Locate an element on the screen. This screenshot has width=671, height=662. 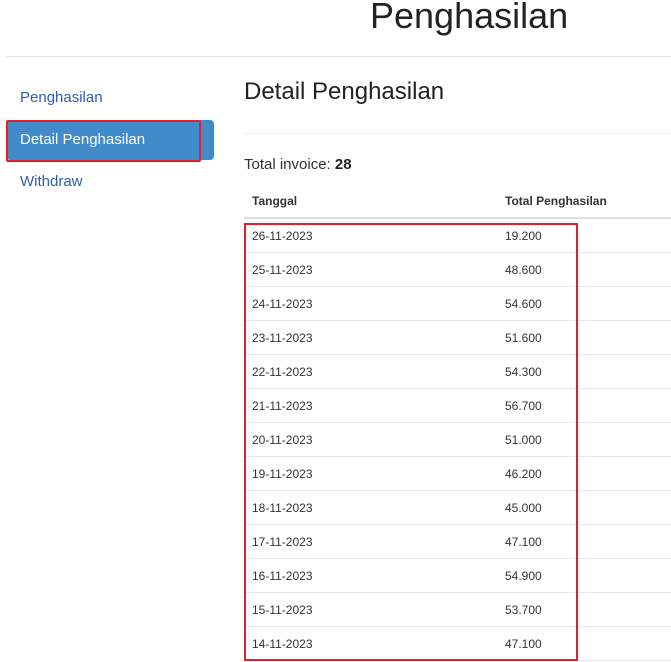
column-header-tanggal: Tanggal is located at coordinates (370, 202).